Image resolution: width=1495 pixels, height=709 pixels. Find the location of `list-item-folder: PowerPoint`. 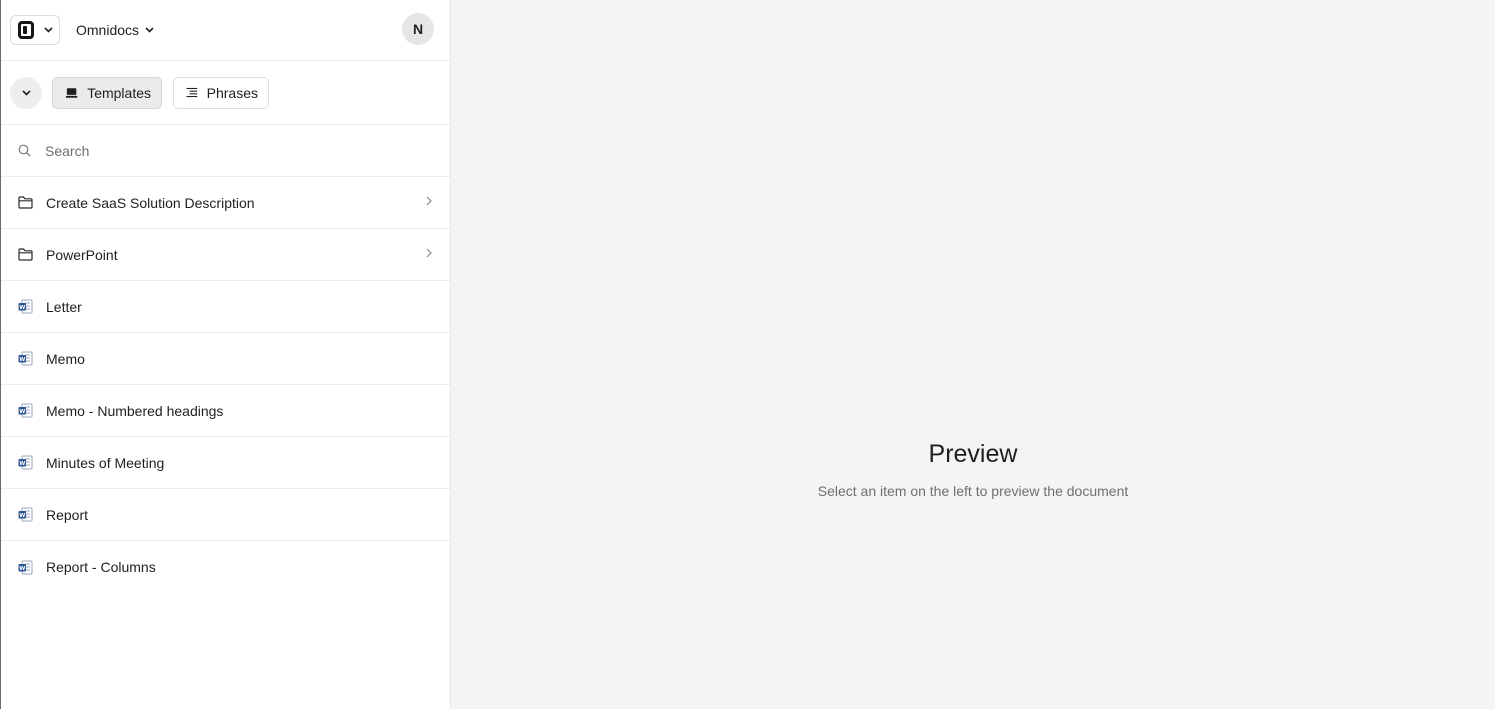

list-item-folder: PowerPoint is located at coordinates (225, 255).